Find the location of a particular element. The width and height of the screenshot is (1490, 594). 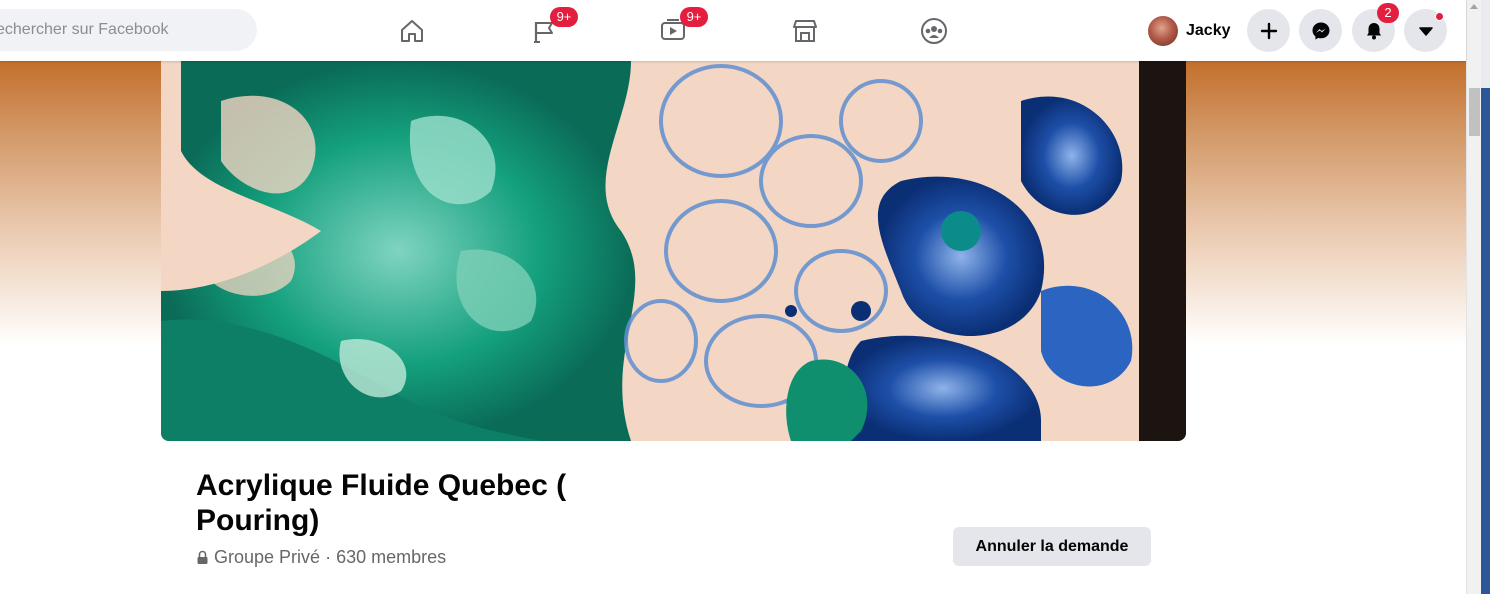

caret-down-icon is located at coordinates (1425, 31).